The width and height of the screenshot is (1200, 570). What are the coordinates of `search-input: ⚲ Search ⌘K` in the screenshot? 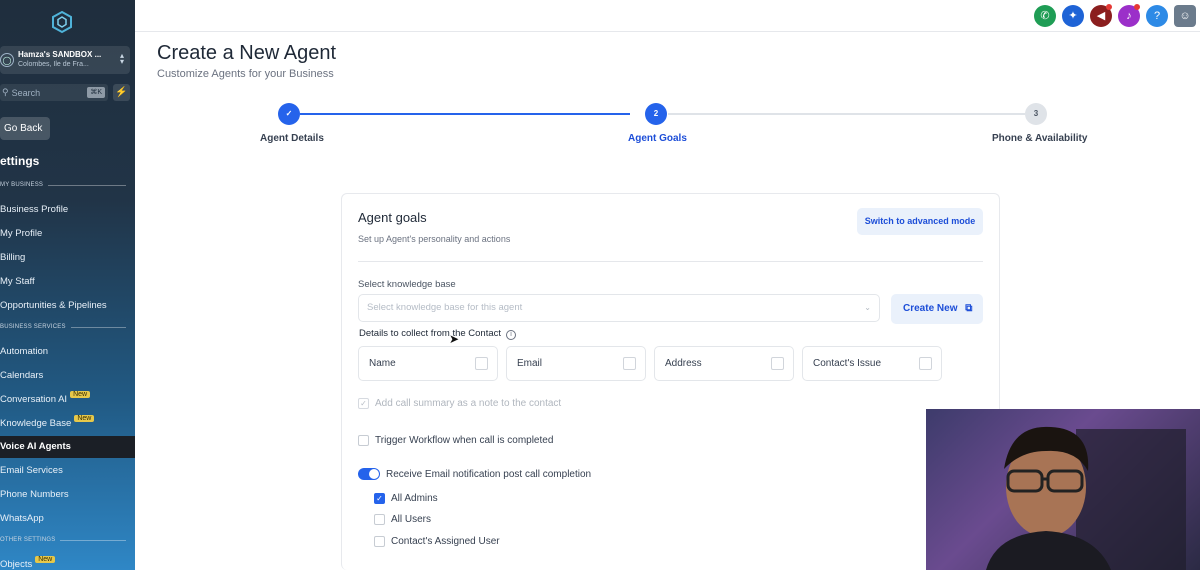 It's located at (54, 92).